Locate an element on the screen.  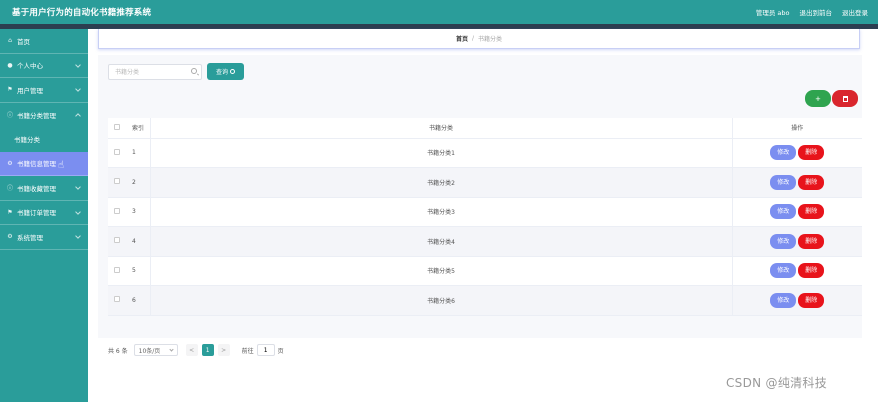
page-number-current: 1 is located at coordinates (207, 350).